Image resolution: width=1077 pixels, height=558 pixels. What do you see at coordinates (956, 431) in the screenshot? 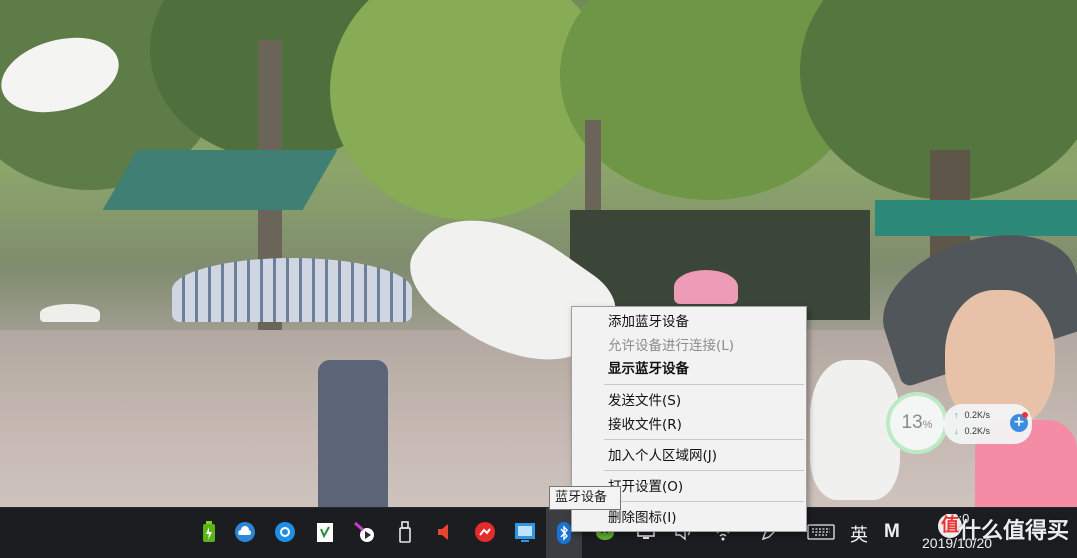
I see `download-arrow-icon: ↓` at bounding box center [956, 431].